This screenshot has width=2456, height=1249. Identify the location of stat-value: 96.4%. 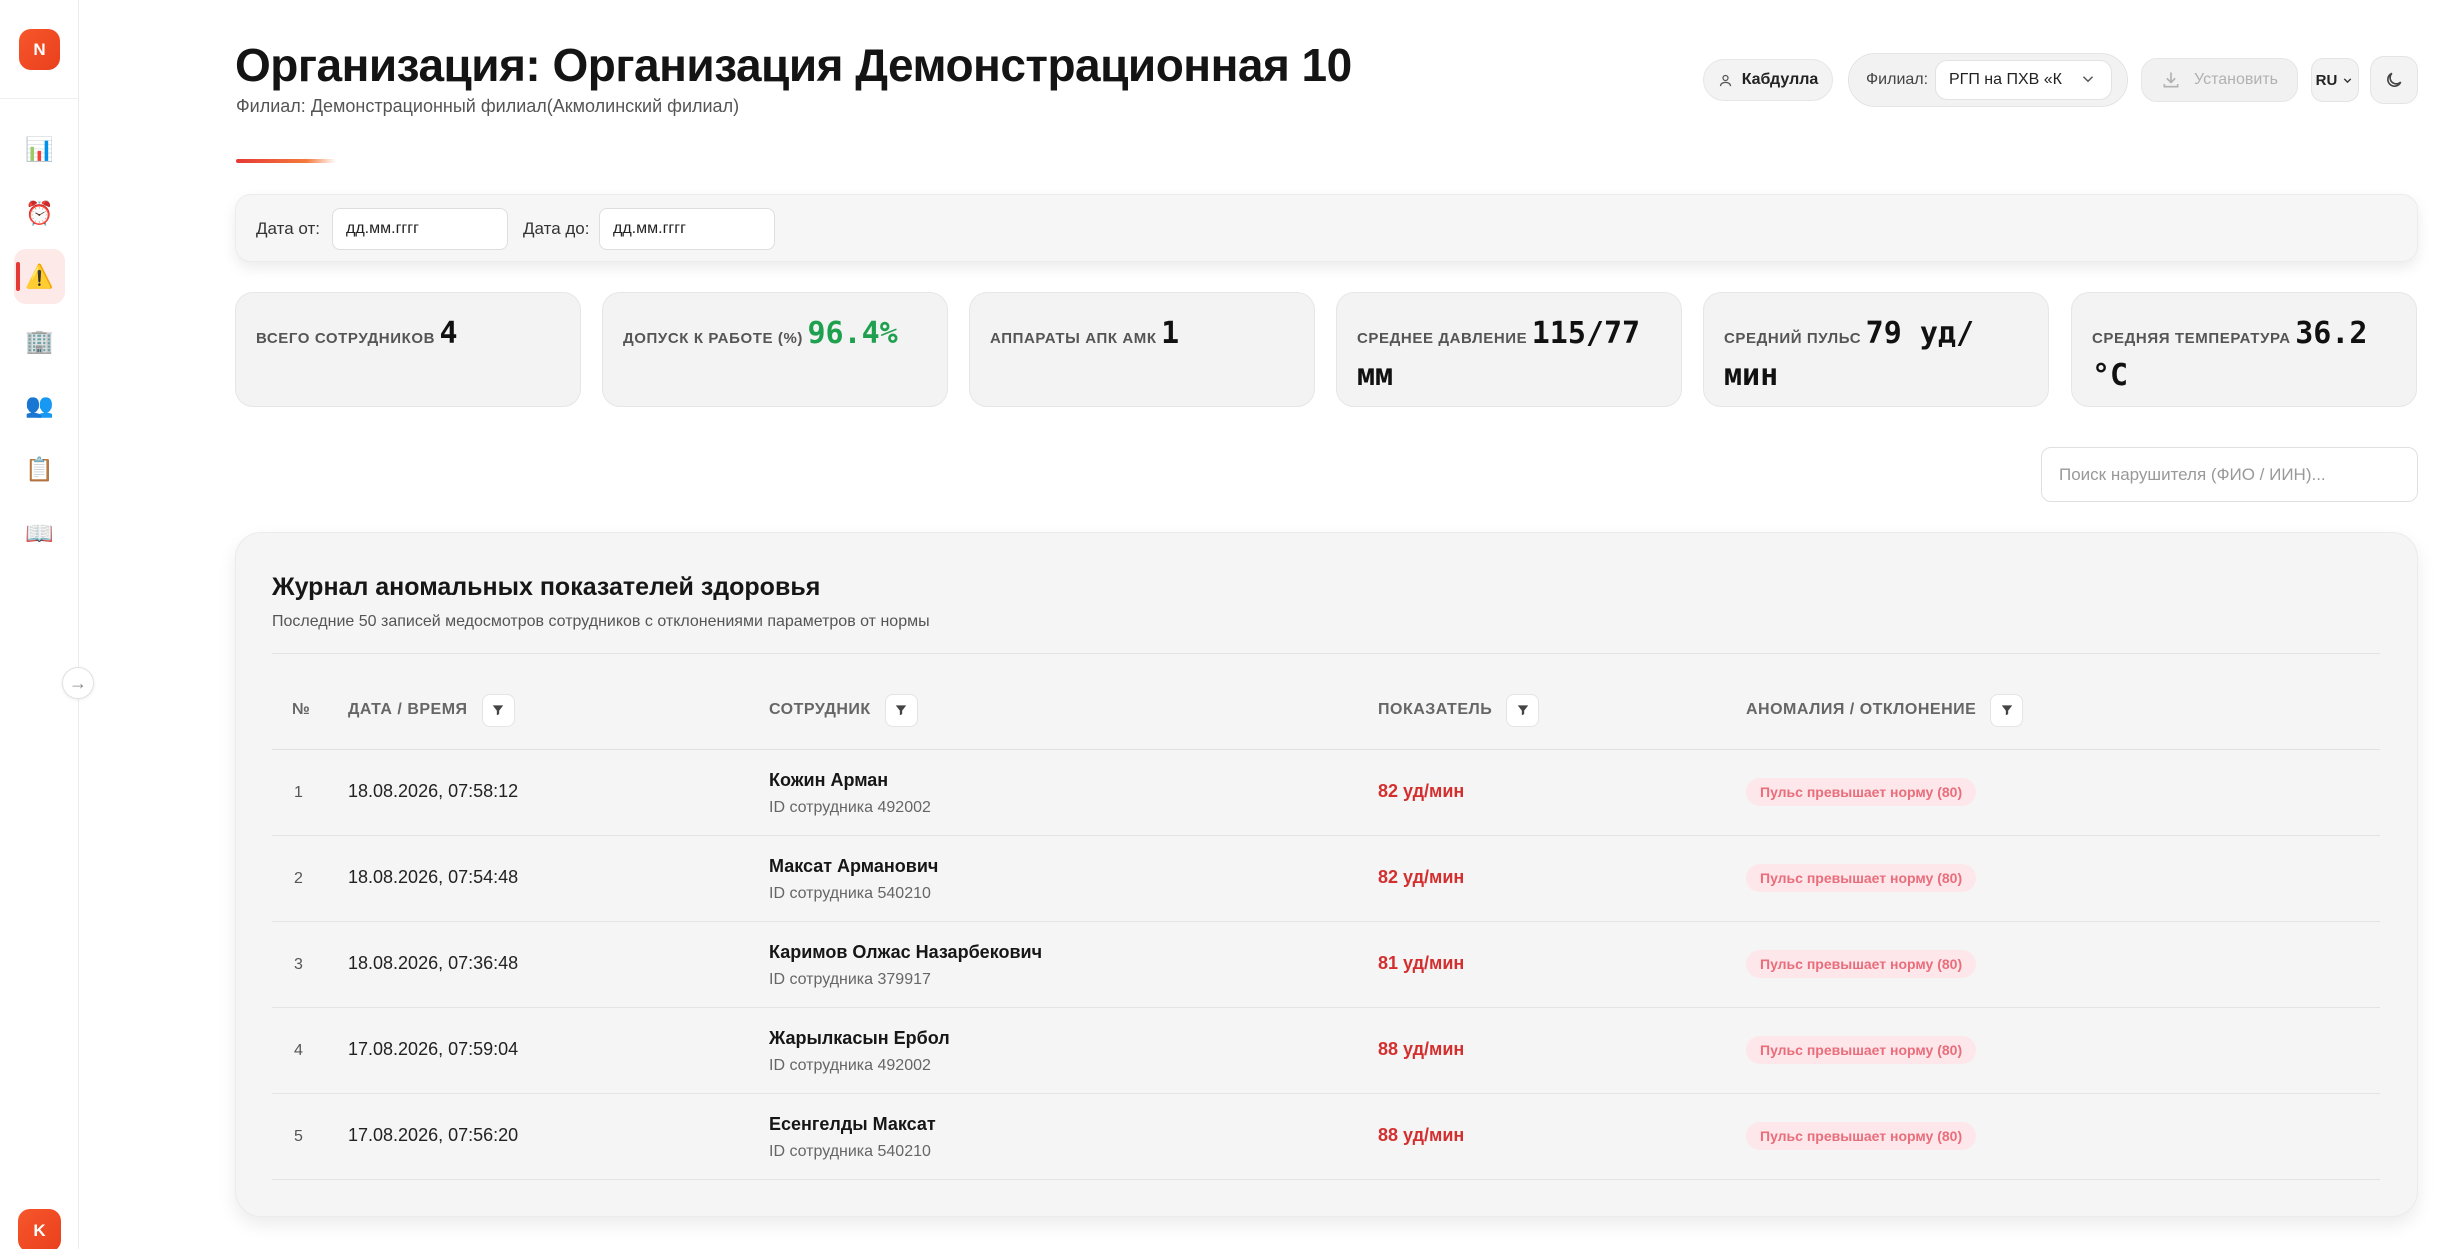
(852, 333).